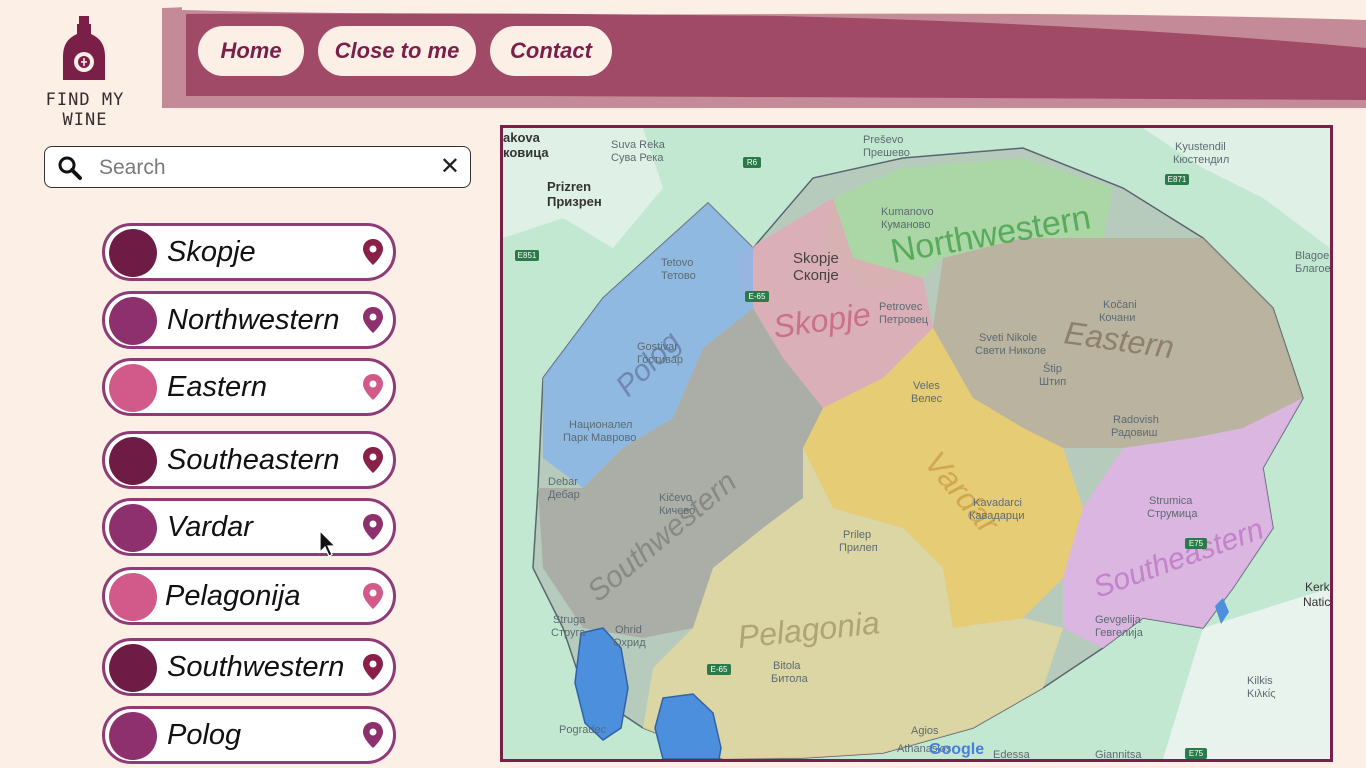 The image size is (1366, 768). Describe the element at coordinates (1261, 694) in the screenshot. I see `map-place: Κιλκίς` at that location.